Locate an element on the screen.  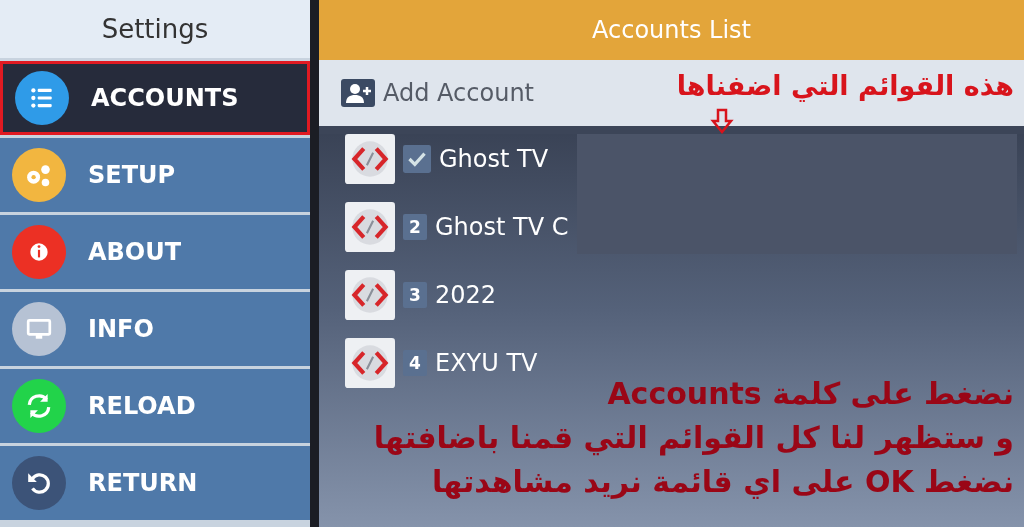
menu-item: ACCOUNTS is located at coordinates (155, 98).